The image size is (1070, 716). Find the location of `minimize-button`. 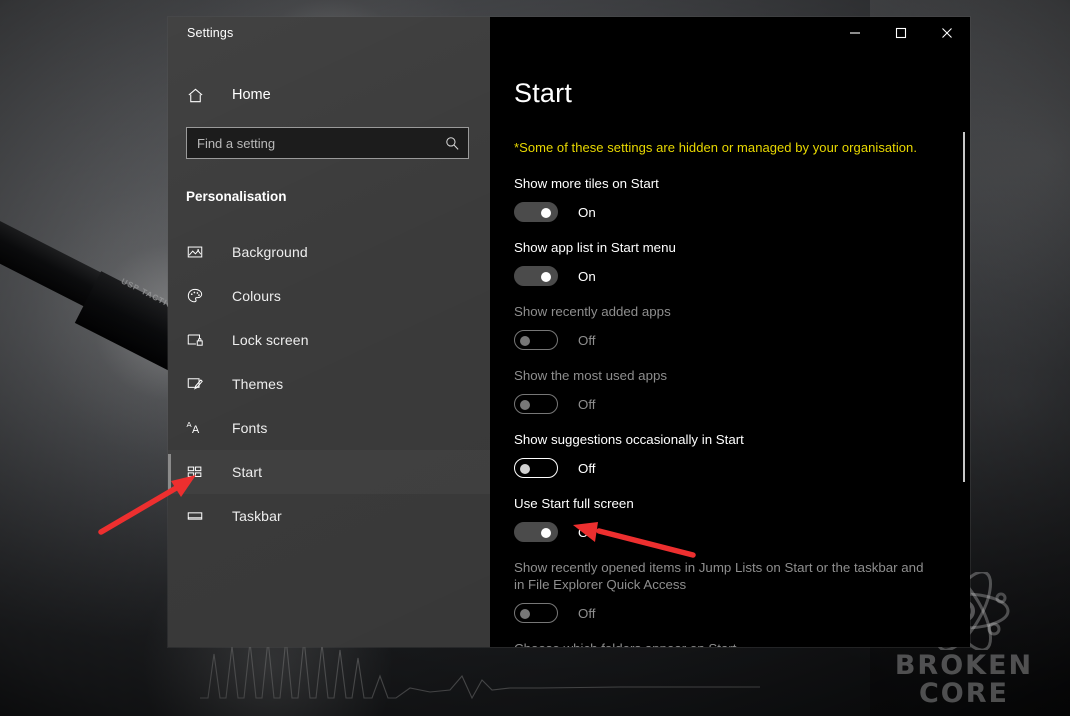

minimize-button is located at coordinates (855, 33).